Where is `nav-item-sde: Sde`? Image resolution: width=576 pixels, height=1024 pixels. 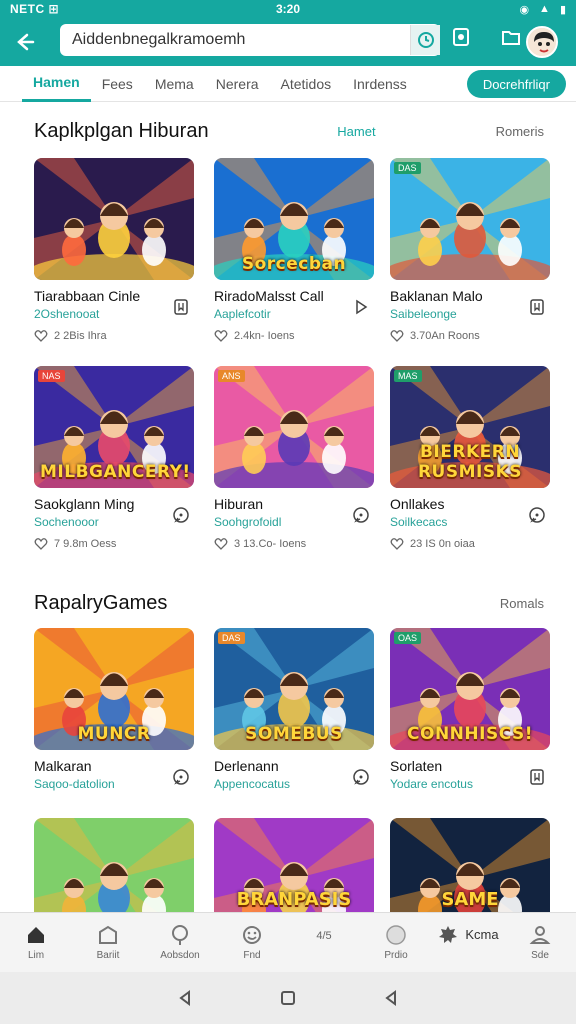 nav-item-sde: Sde is located at coordinates (540, 942).